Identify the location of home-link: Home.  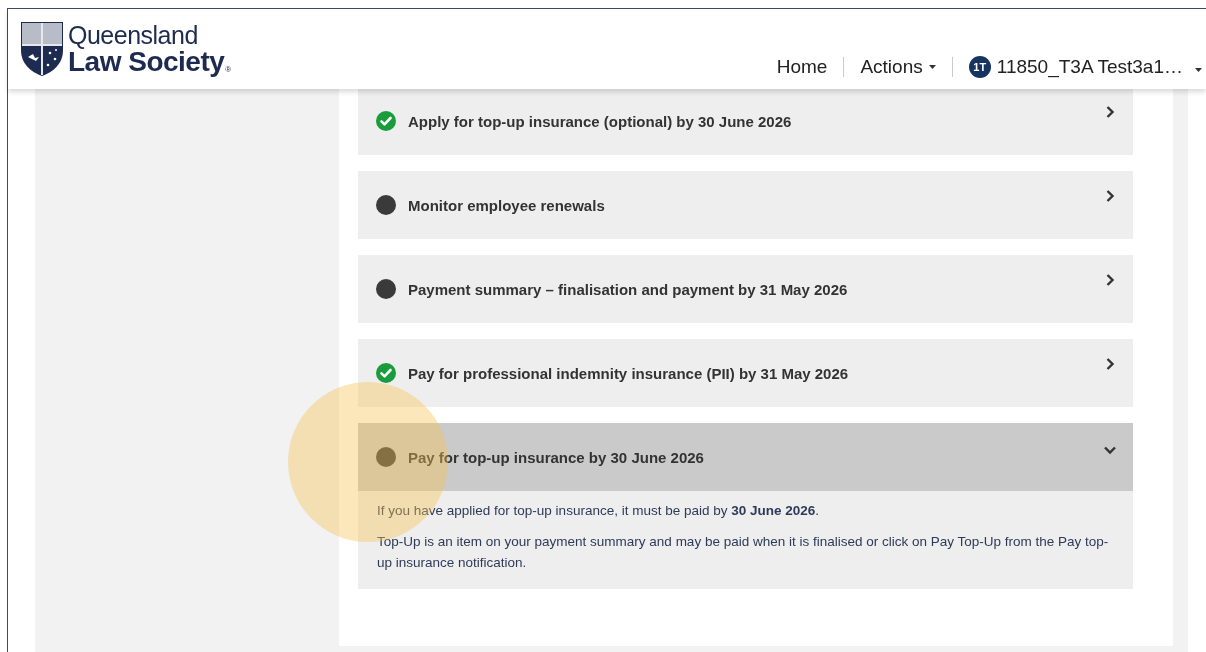
(802, 67).